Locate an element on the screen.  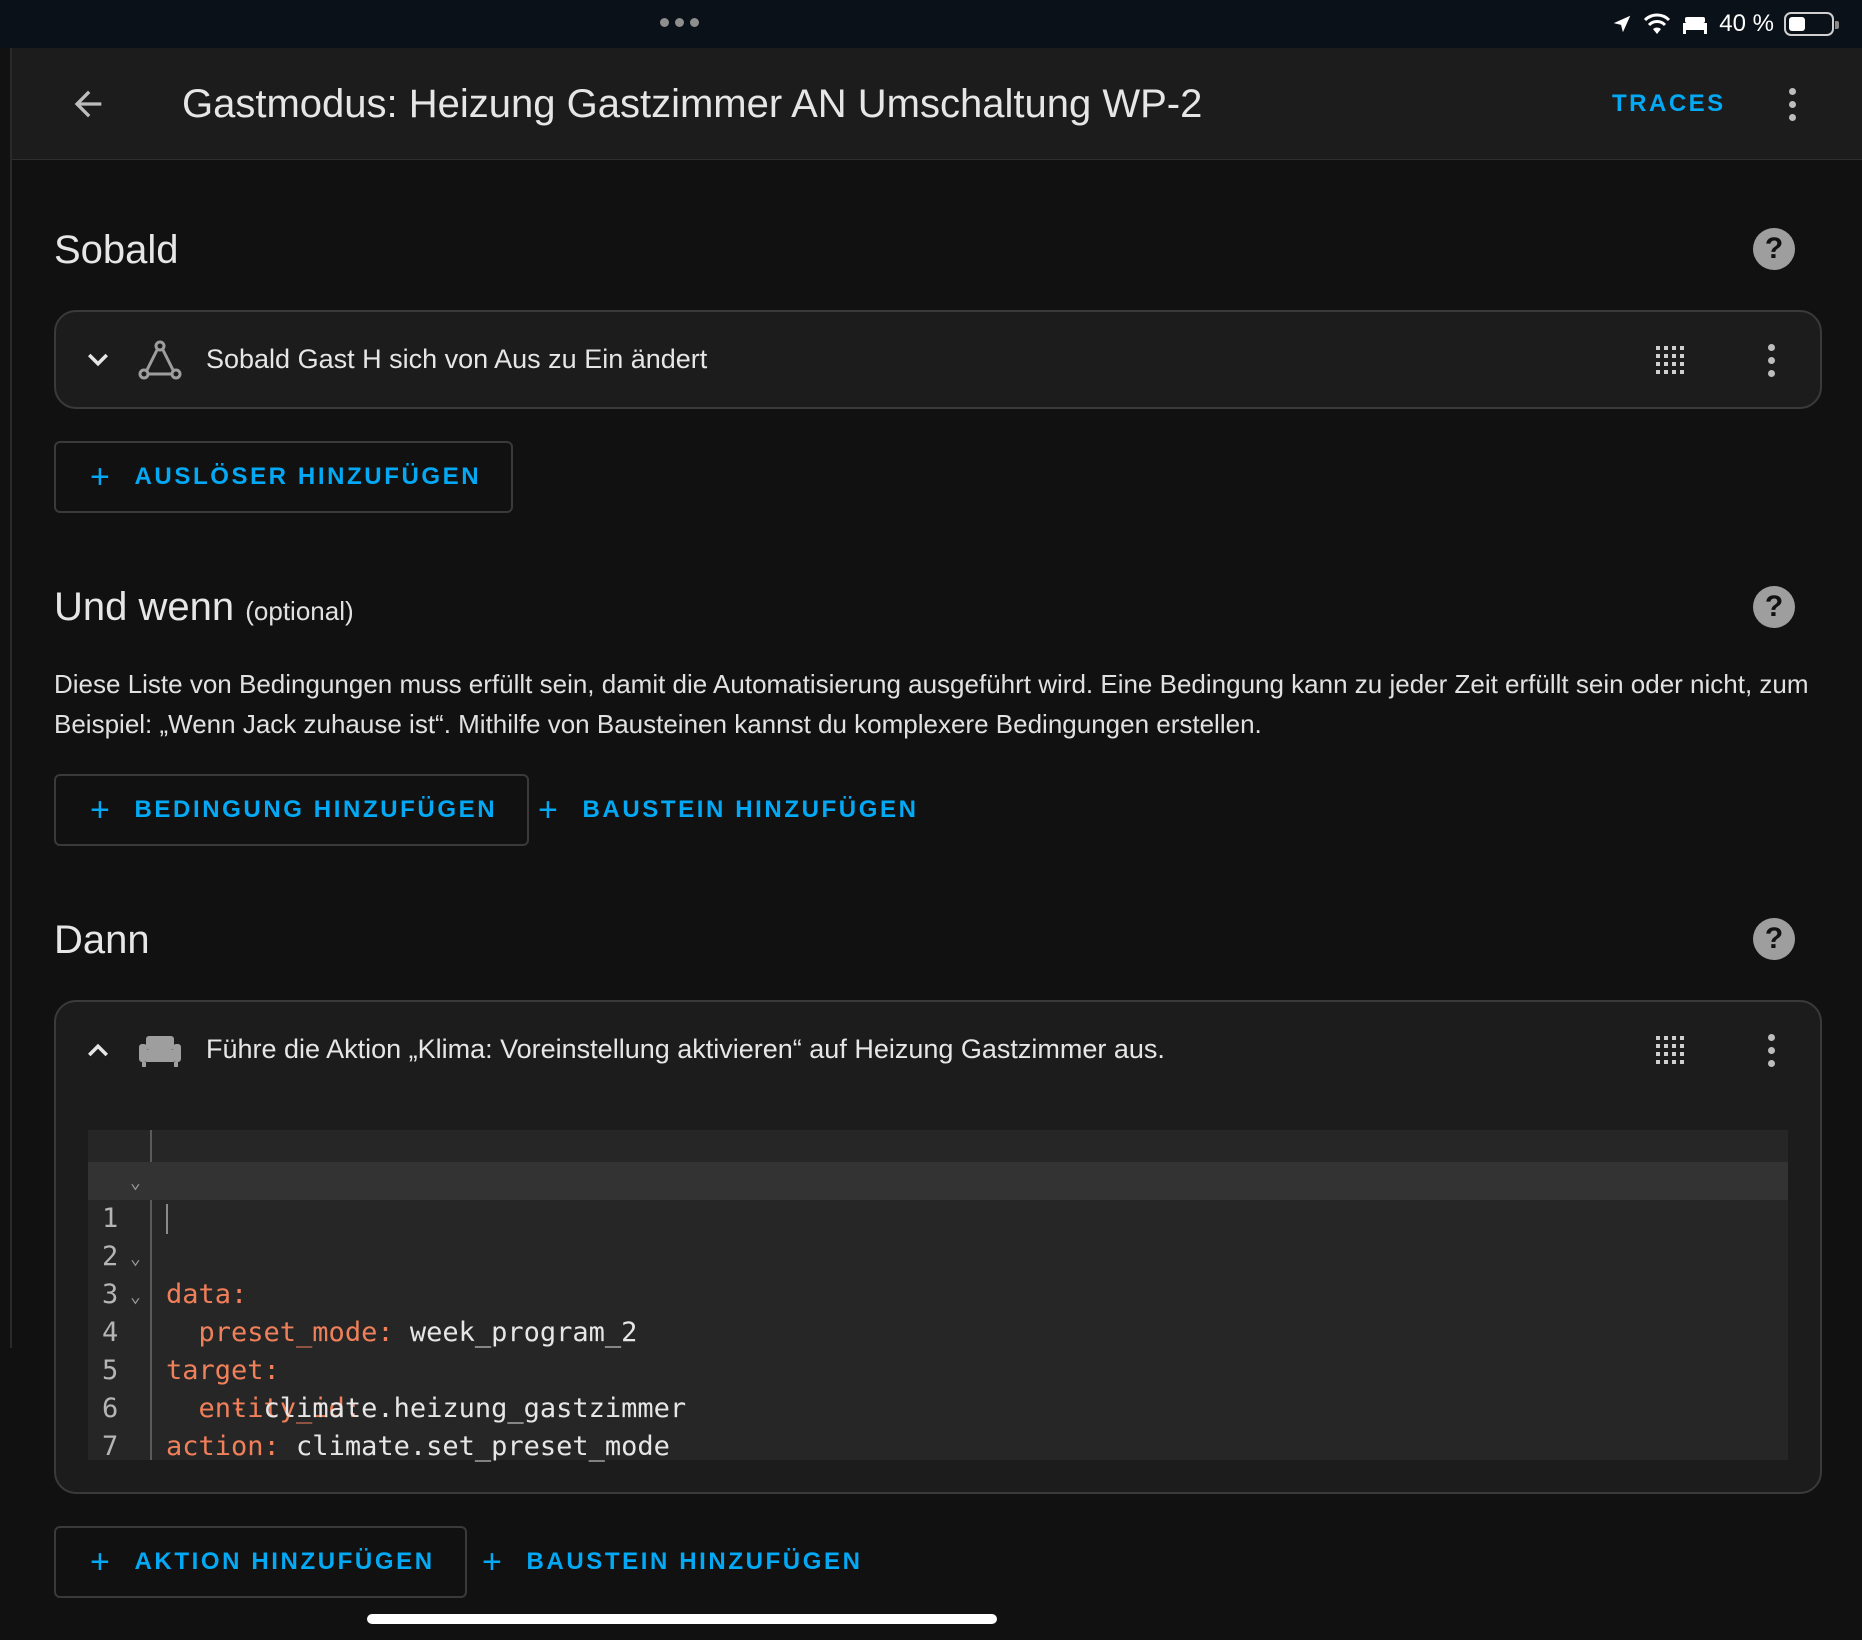
code-text: action: climate.set_preset_mode is located at coordinates (418, 1447).